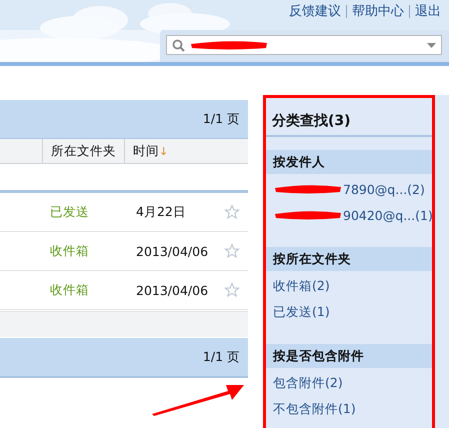  I want to click on filter-link: 收件箱(2), so click(301, 286).